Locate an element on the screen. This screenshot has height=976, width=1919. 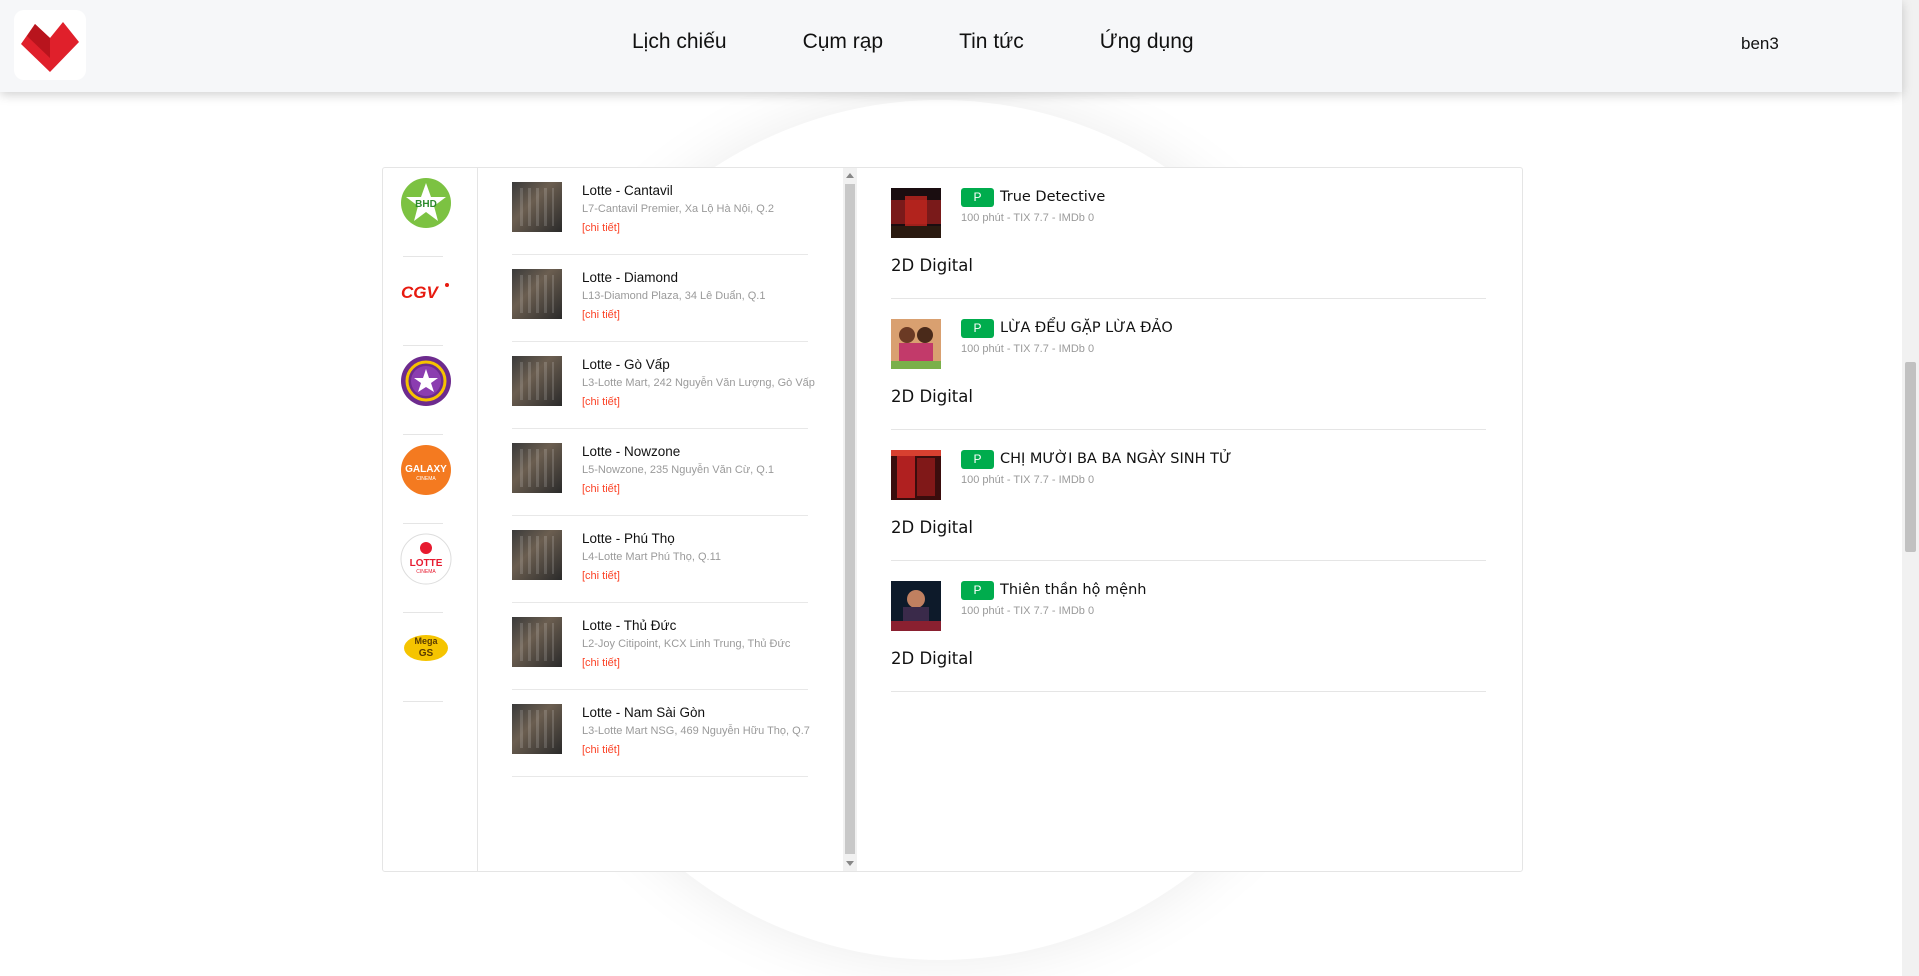
page-scrollbar-thumb is located at coordinates (1910, 457).